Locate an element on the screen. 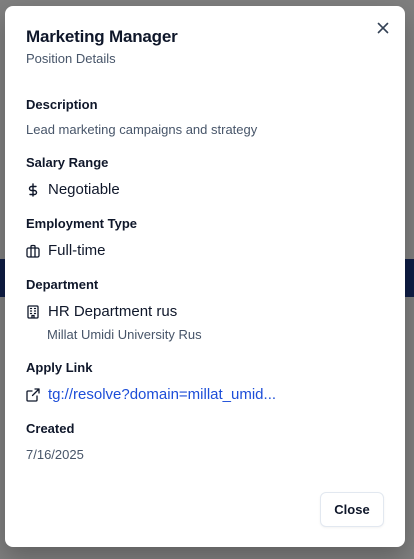  department-label: Department is located at coordinates (62, 284).